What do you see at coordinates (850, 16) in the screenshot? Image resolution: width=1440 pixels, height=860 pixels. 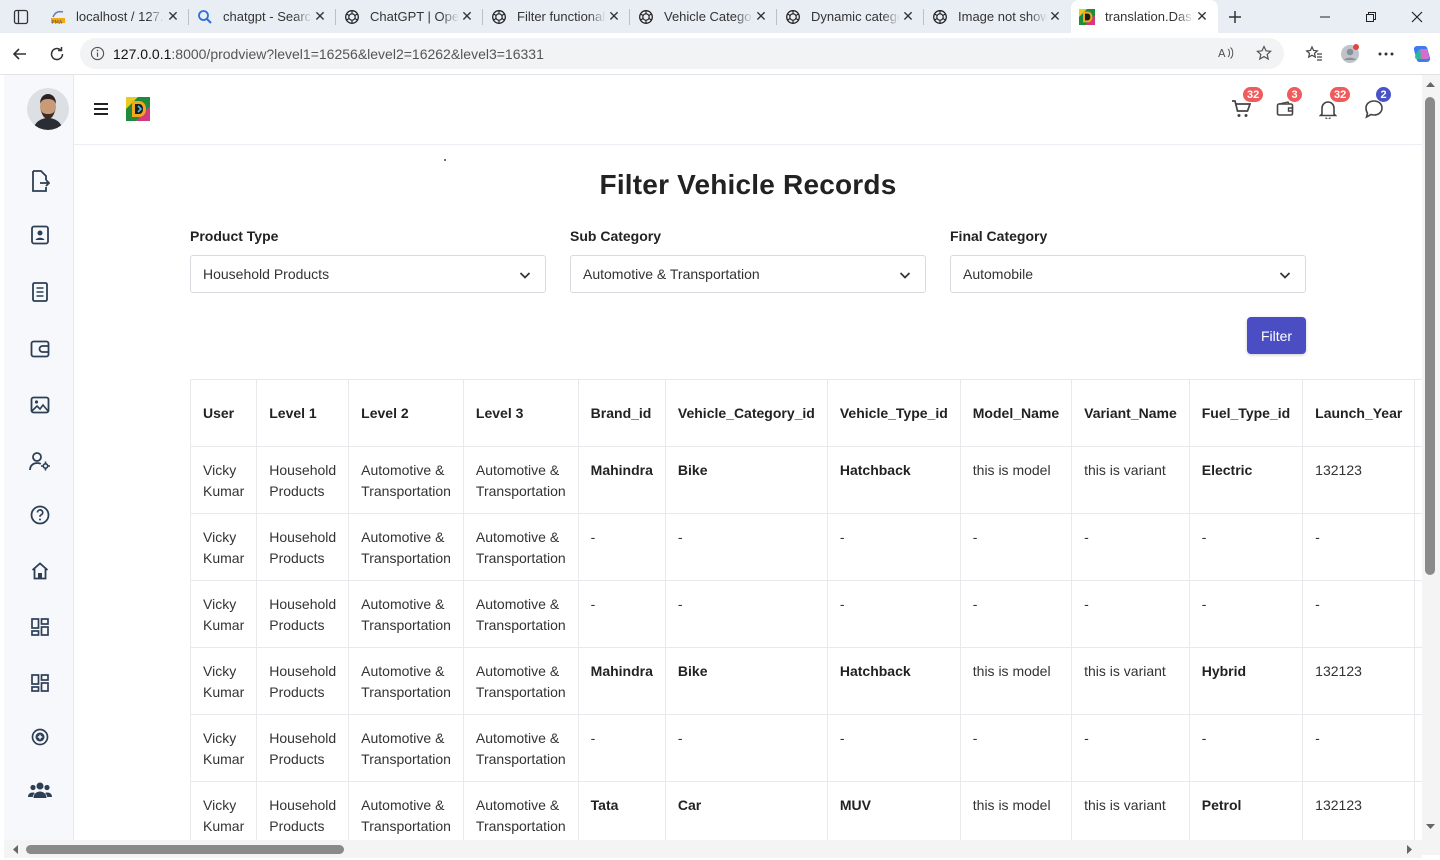 I see `browser-tab: Dynamic category✕` at bounding box center [850, 16].